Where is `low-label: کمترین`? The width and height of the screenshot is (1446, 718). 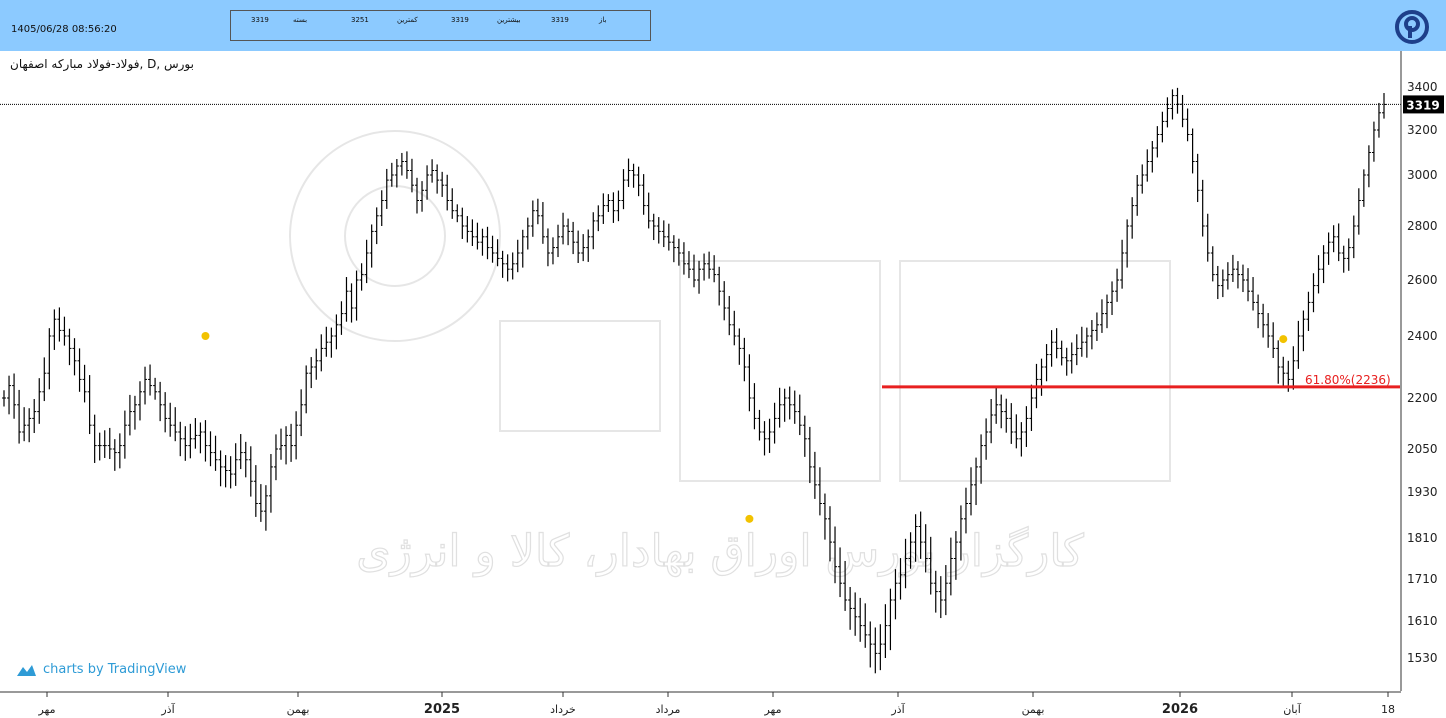 low-label: کمترین is located at coordinates (407, 20).